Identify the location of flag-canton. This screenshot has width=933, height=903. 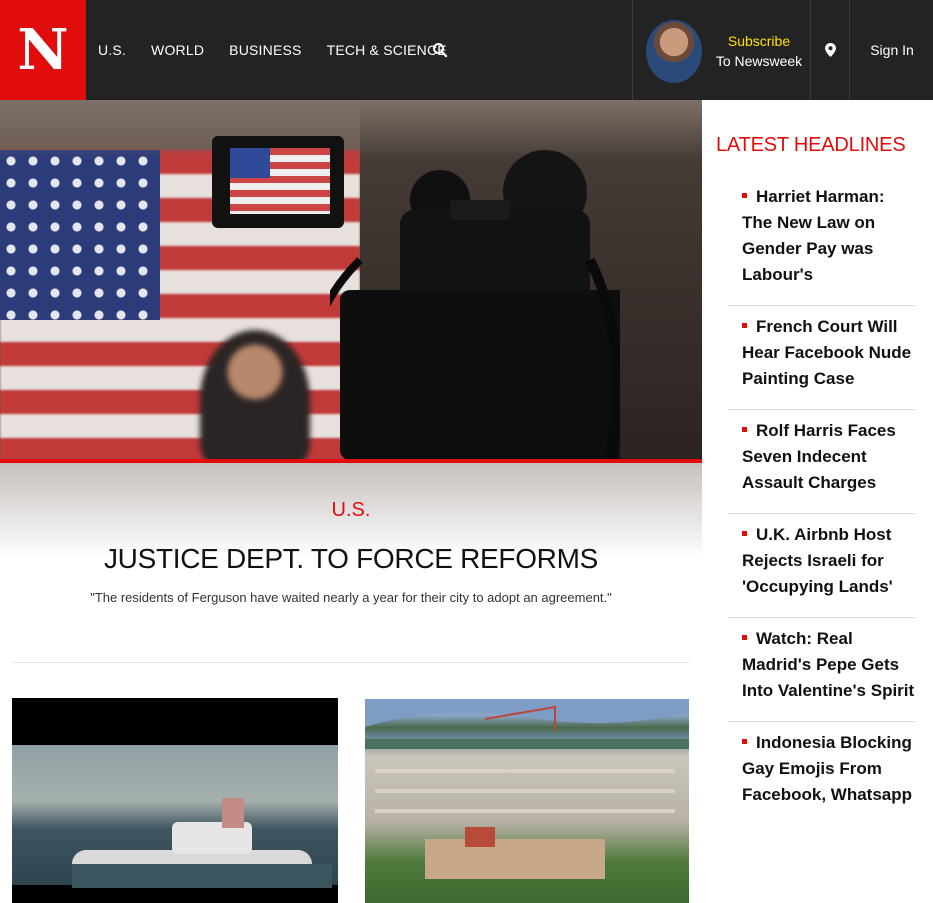
(80, 235).